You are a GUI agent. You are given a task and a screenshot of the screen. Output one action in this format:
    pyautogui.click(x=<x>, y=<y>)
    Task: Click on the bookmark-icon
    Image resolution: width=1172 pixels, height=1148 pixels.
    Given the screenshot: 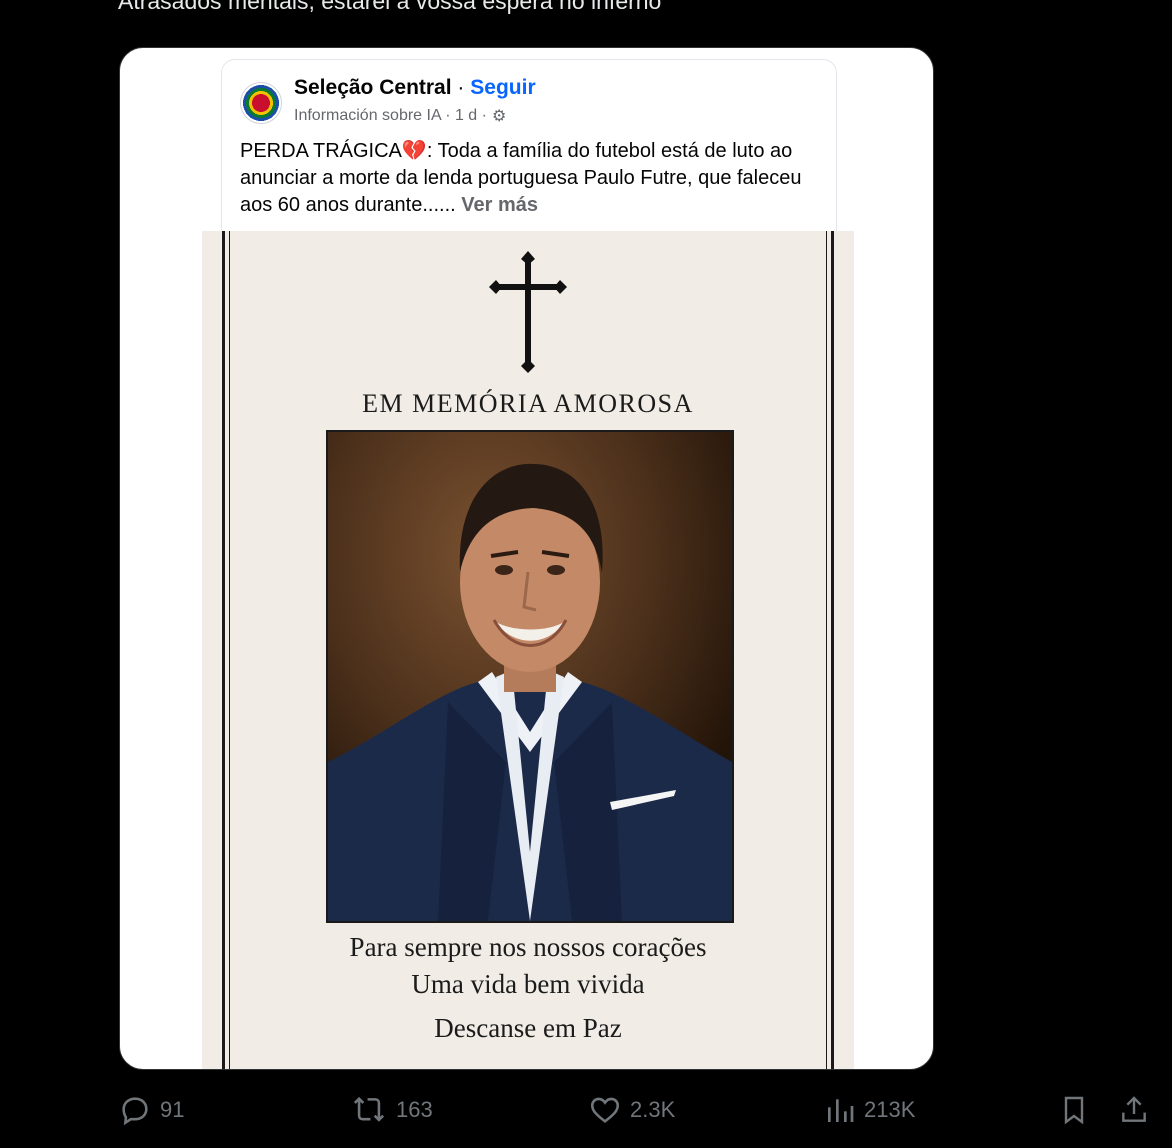 What is the action you would take?
    pyautogui.click(x=1074, y=1110)
    